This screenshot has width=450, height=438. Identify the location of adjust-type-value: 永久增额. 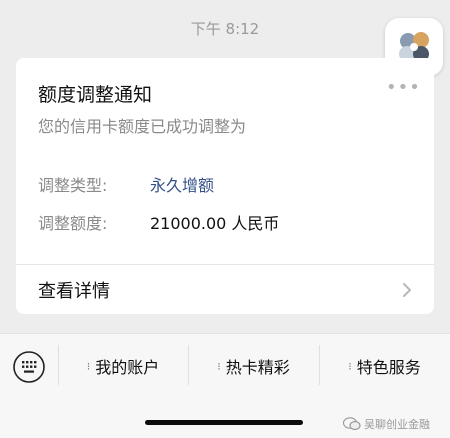
(182, 185).